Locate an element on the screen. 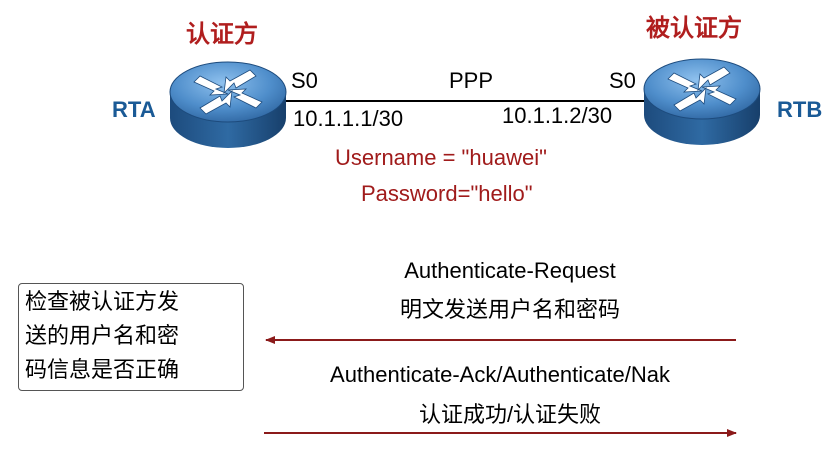 This screenshot has height=456, width=837. router-rtb-icon is located at coordinates (702, 101).